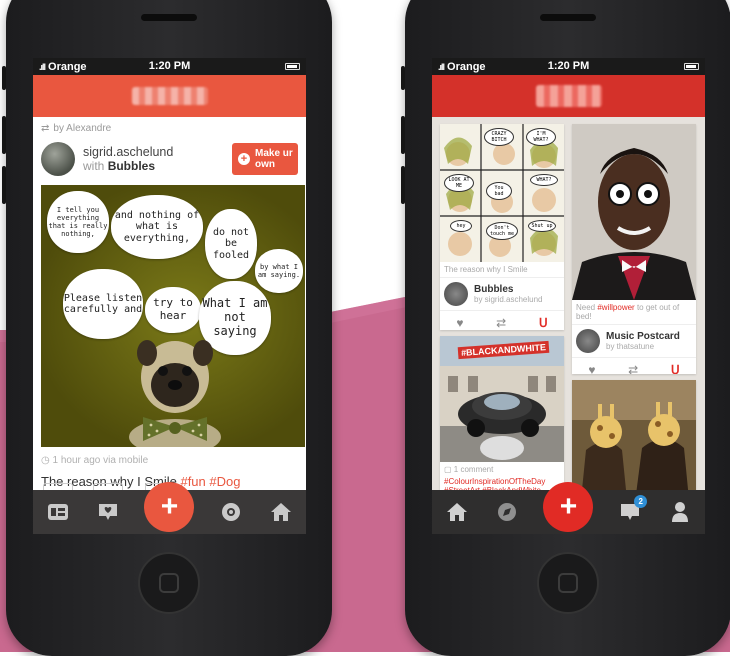 The height and width of the screenshot is (656, 730). What do you see at coordinates (502, 469) in the screenshot?
I see `card-comment-count: ▢ 1 comment` at bounding box center [502, 469].